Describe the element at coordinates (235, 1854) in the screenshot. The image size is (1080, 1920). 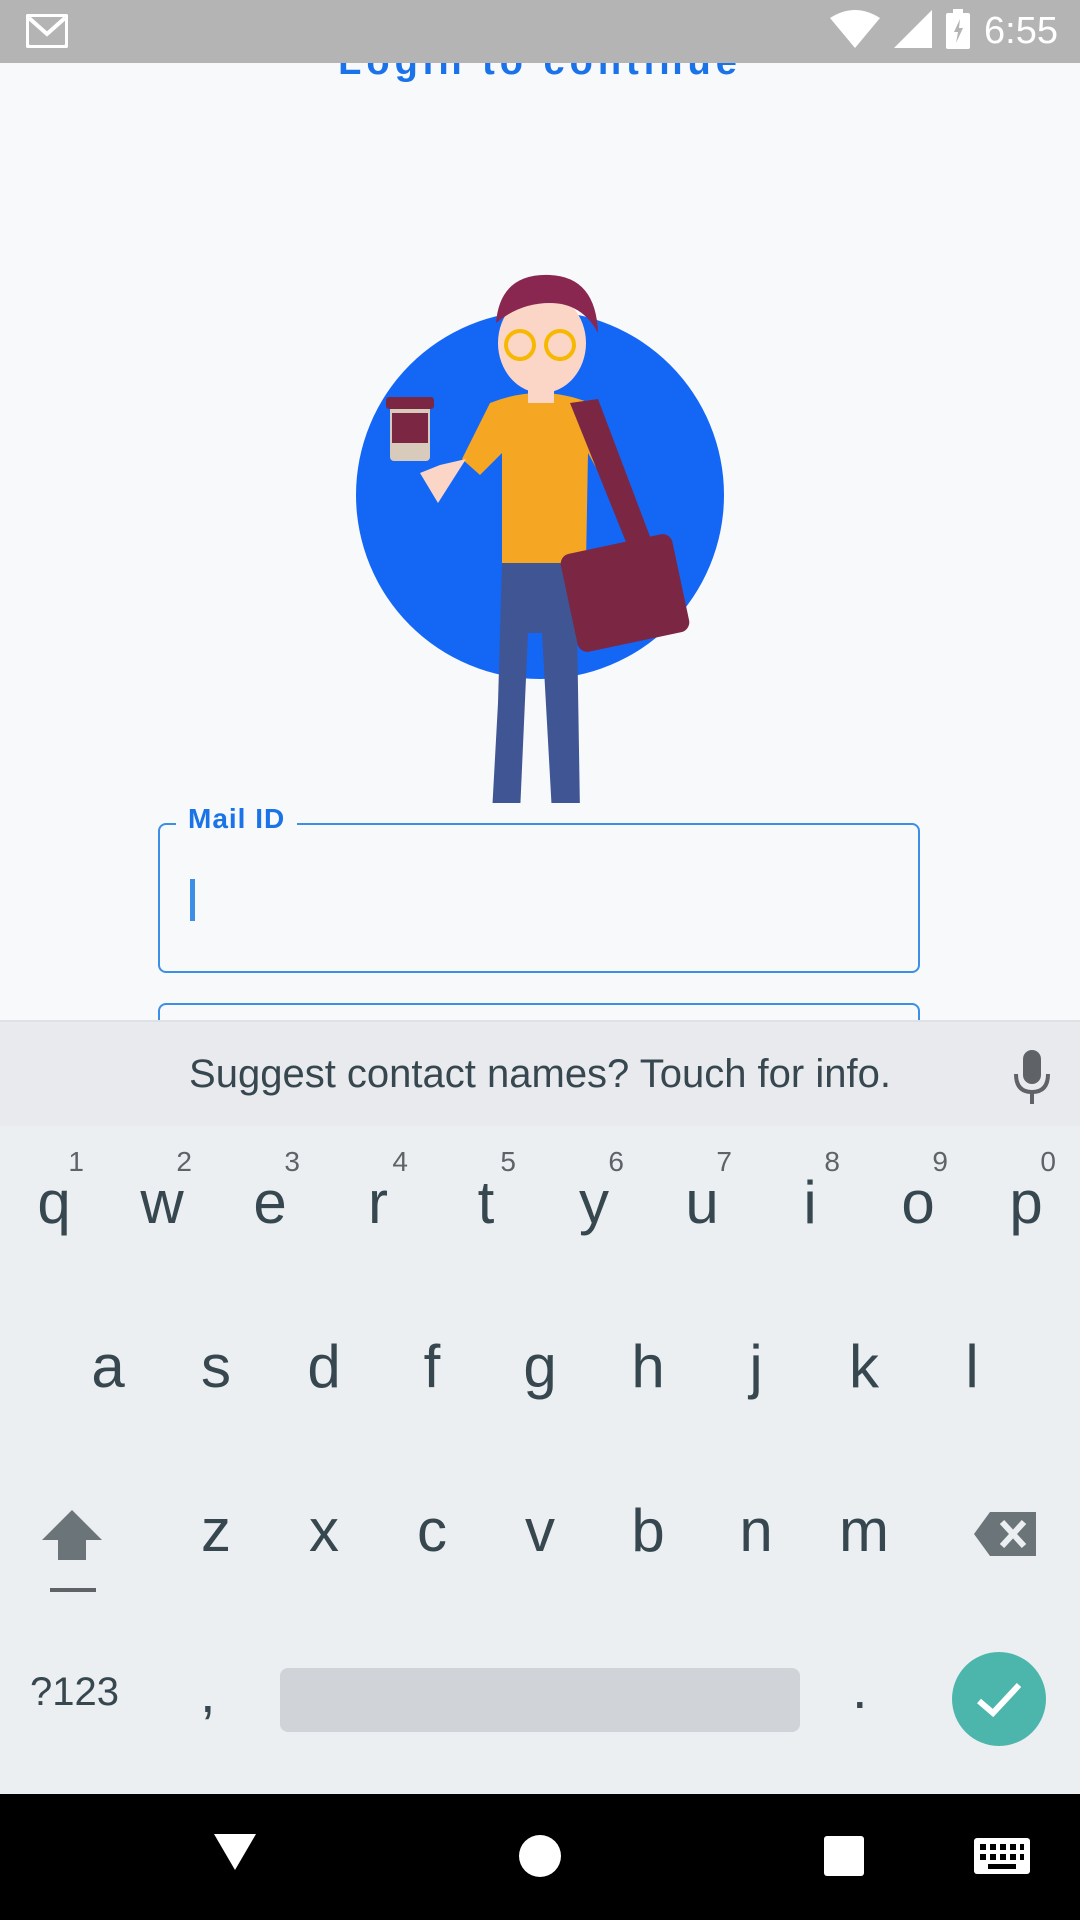
I see `back-icon` at that location.